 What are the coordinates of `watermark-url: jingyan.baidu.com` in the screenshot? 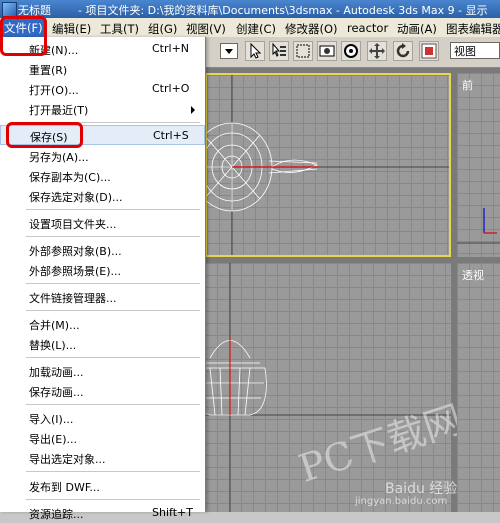 It's located at (401, 501).